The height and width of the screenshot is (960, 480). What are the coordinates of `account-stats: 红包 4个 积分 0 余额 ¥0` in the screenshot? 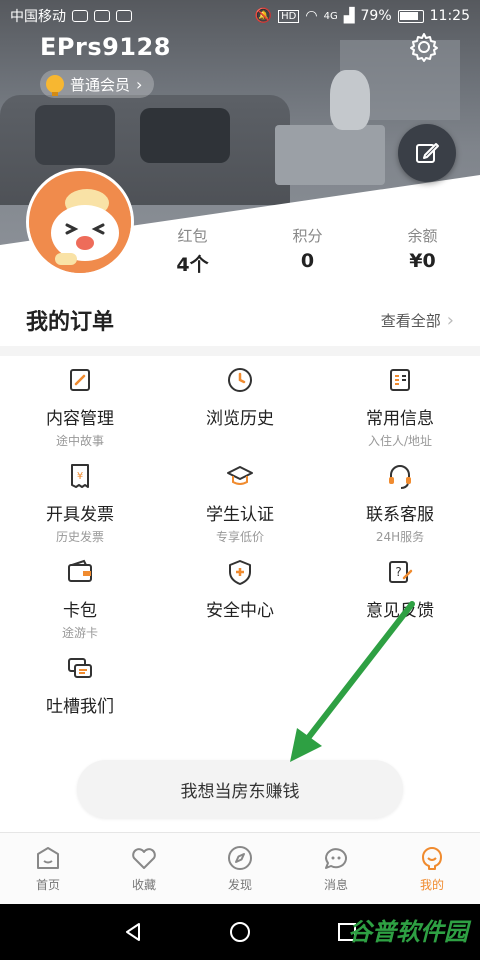 It's located at (307, 255).